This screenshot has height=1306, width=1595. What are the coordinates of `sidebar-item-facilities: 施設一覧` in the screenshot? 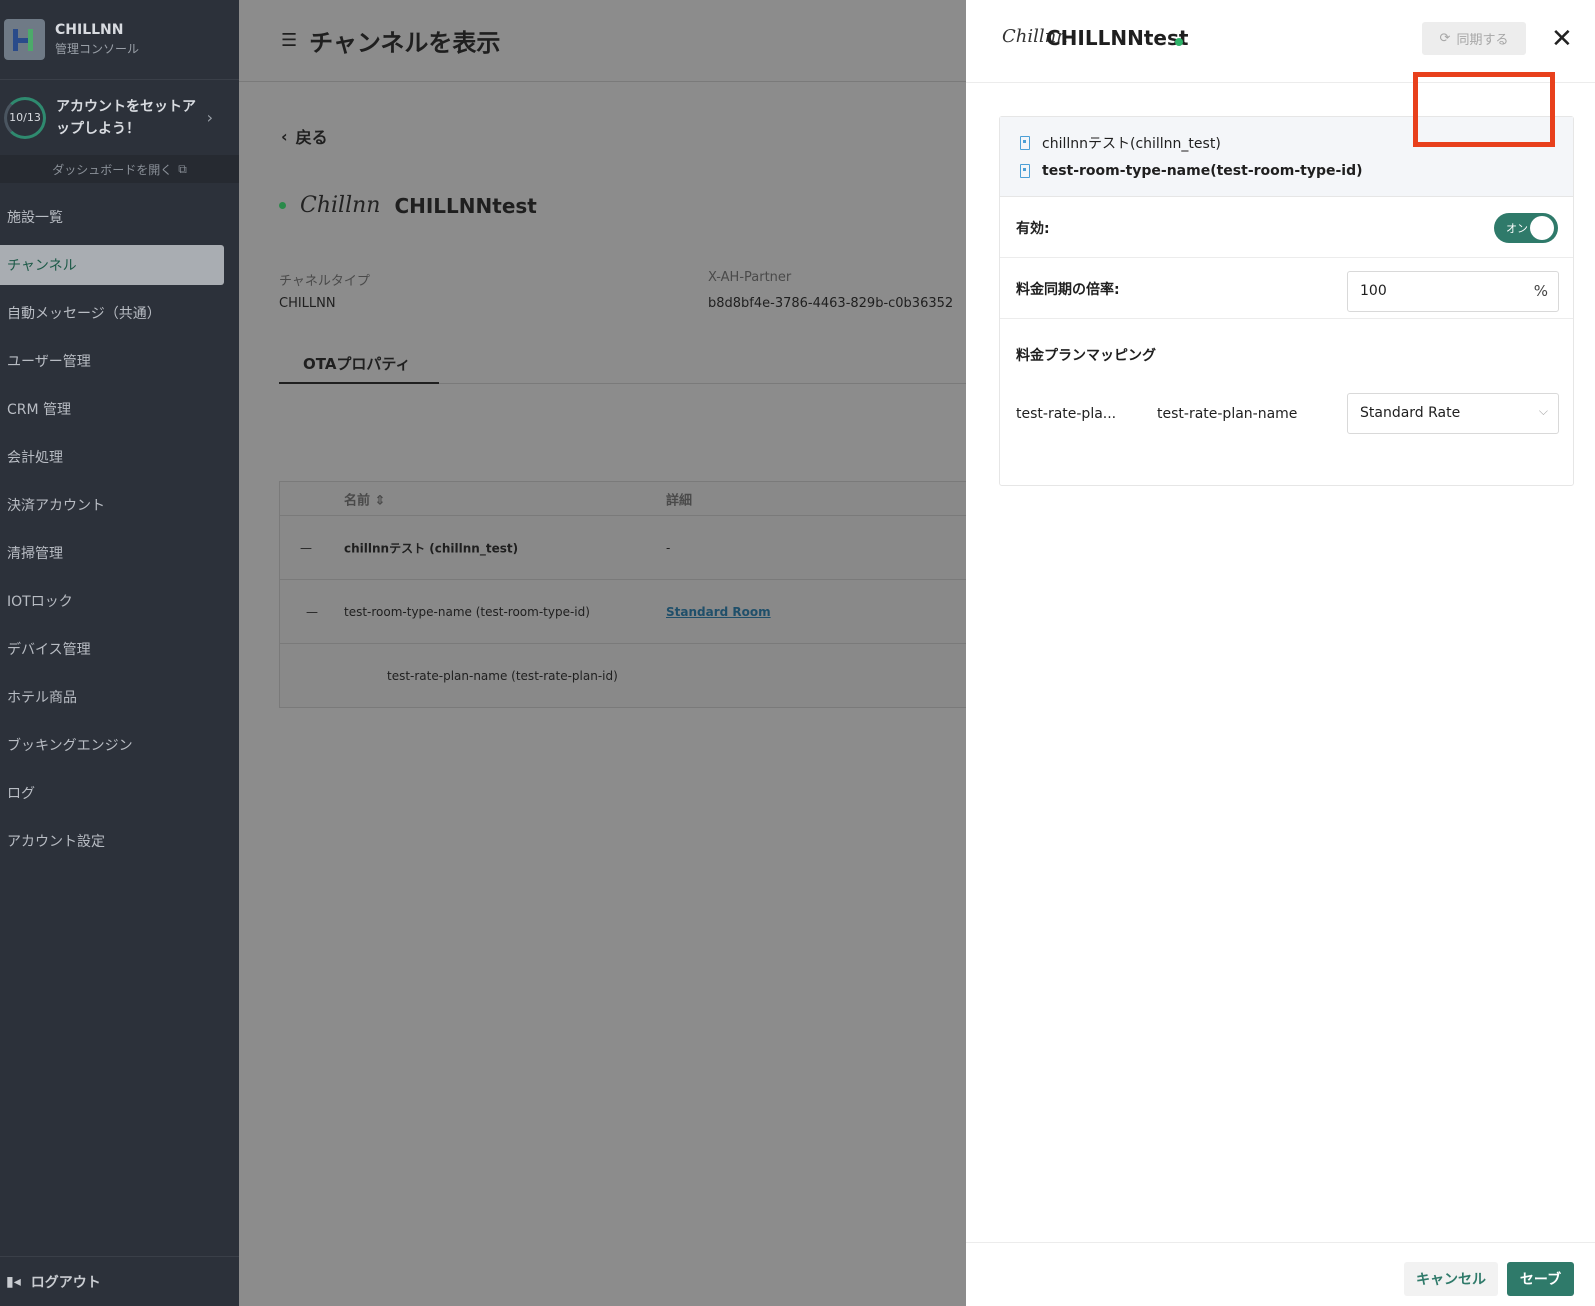 It's located at (112, 217).